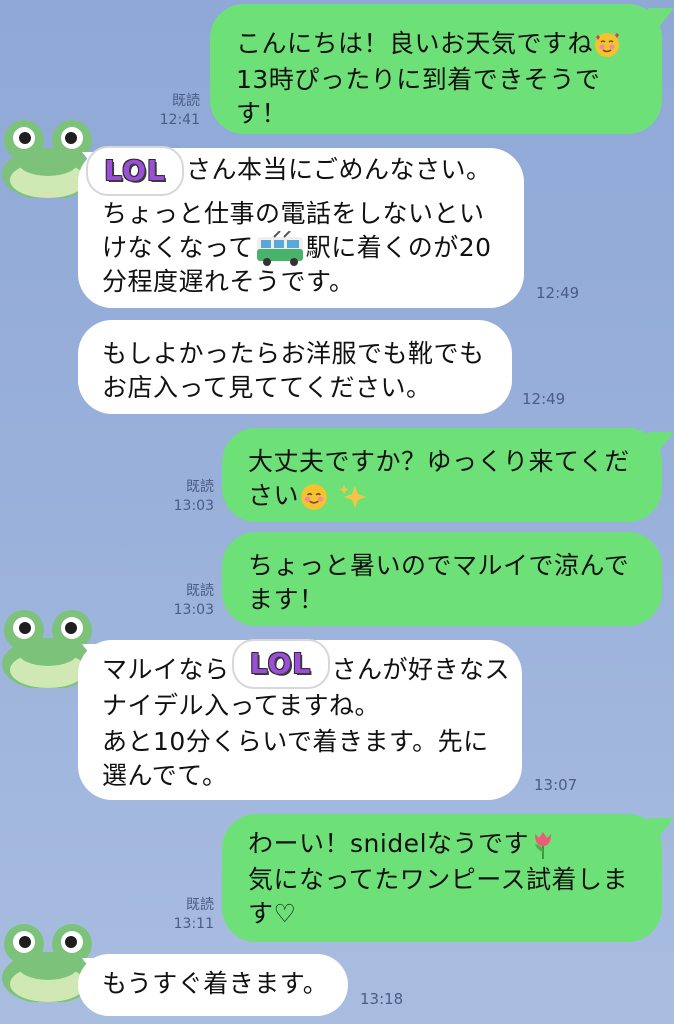  What do you see at coordinates (178, 247) in the screenshot?
I see `message-text: けなくなって` at bounding box center [178, 247].